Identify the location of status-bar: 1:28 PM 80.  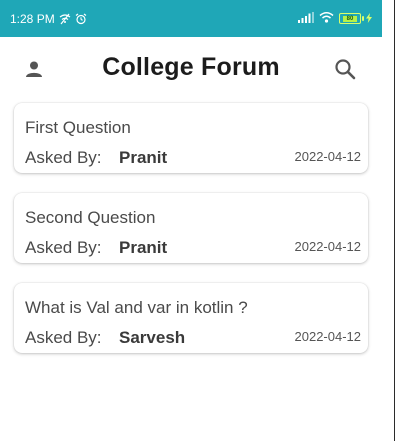
(191, 18).